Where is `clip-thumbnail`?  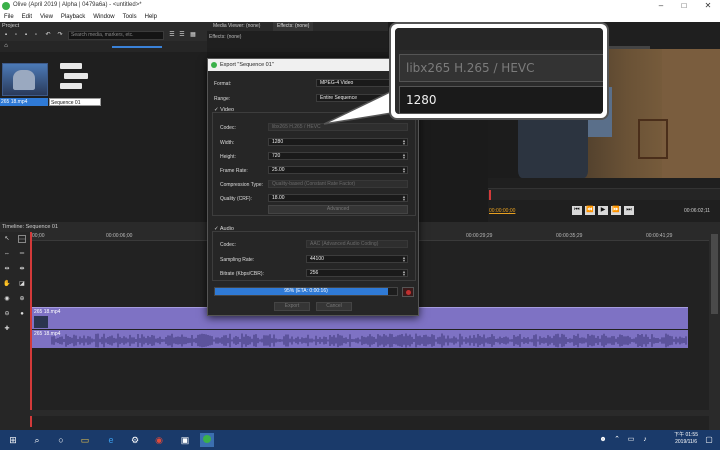
clip-thumbnail is located at coordinates (25, 79).